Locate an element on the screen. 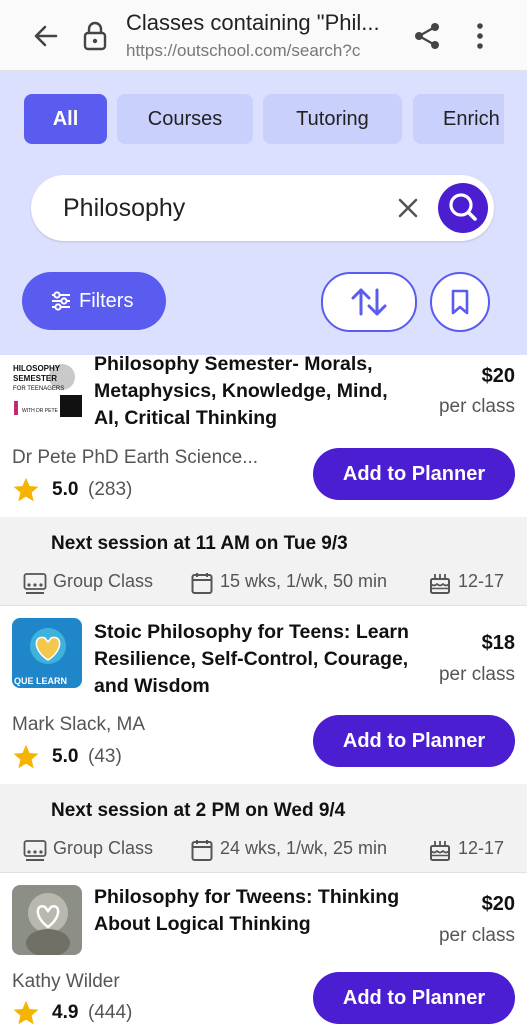 Image resolution: width=527 pixels, height=1027 pixels. search-input is located at coordinates (223, 208).